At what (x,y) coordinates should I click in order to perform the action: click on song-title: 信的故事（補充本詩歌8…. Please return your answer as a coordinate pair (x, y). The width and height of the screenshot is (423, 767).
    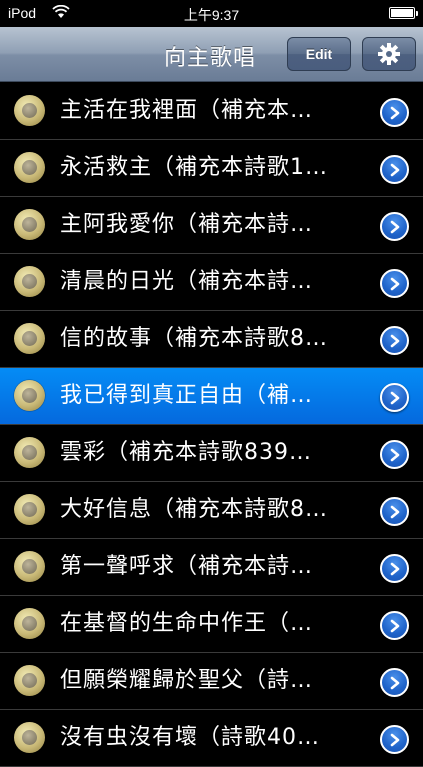
    Looking at the image, I should click on (194, 338).